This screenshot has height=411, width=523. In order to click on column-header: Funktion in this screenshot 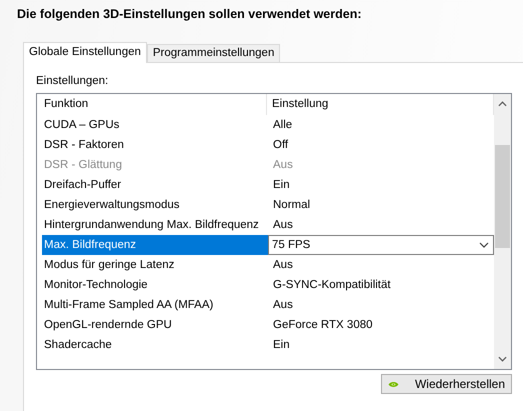, I will do `click(154, 104)`.